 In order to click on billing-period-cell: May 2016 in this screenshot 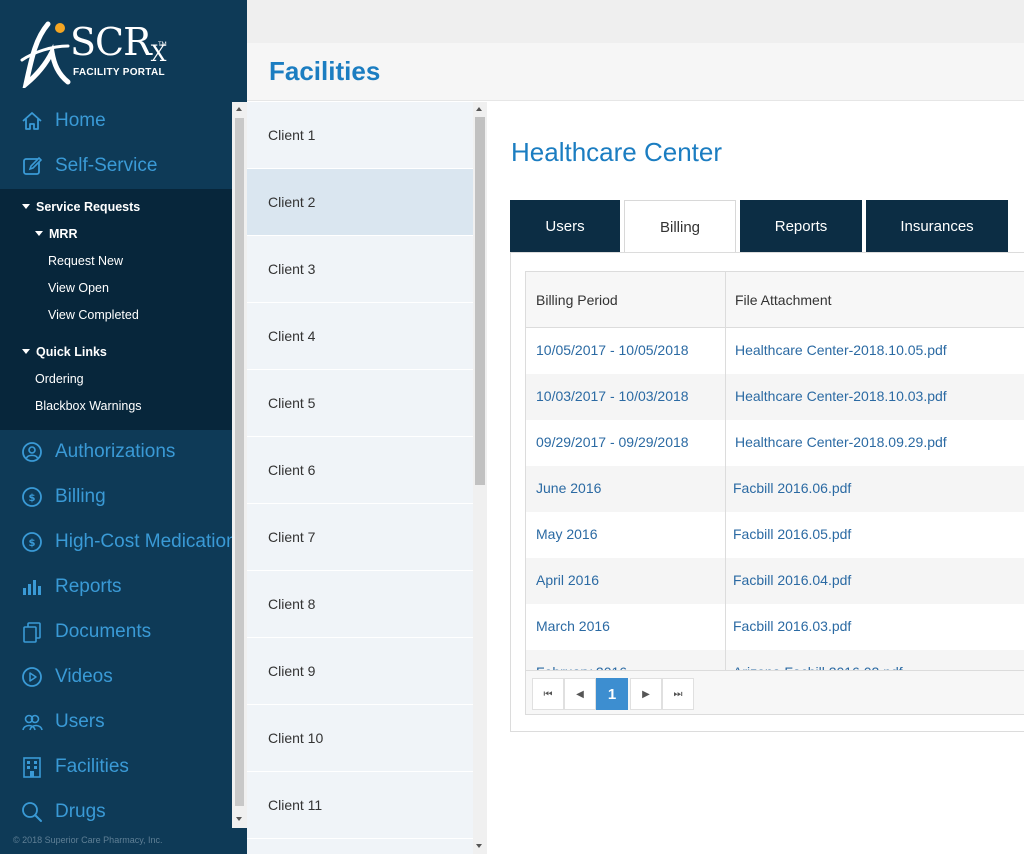, I will do `click(566, 534)`.